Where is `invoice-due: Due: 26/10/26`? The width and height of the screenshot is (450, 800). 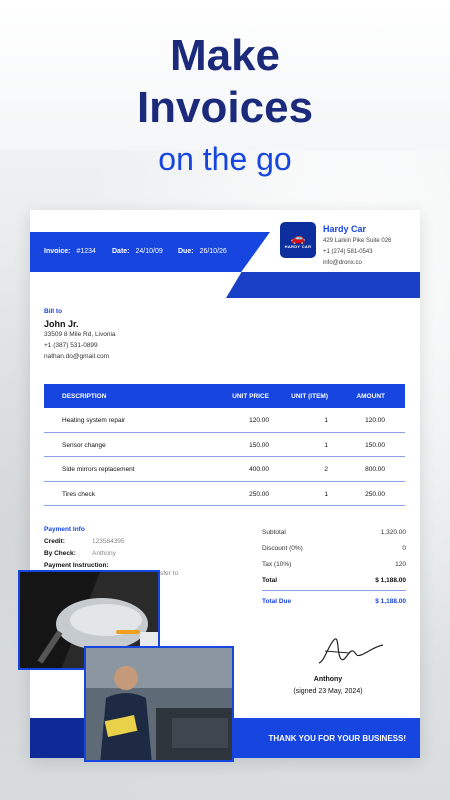
invoice-due: Due: 26/10/26 is located at coordinates (202, 251).